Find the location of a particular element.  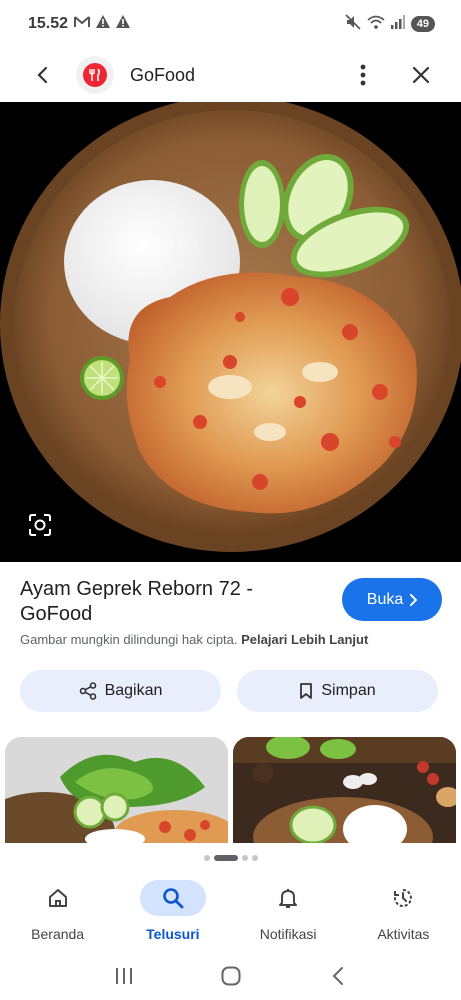

chevron-left-icon is located at coordinates (42, 75).